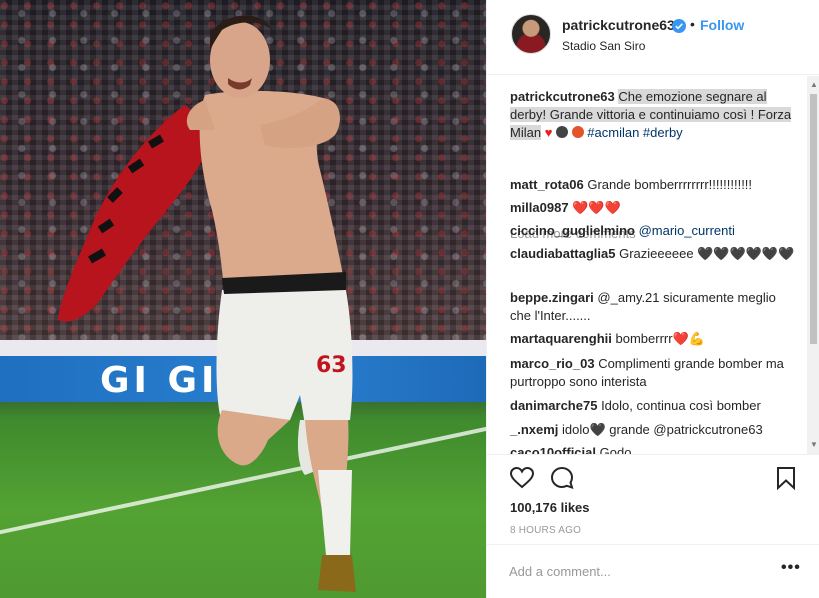  I want to click on comment-icon, so click(562, 478).